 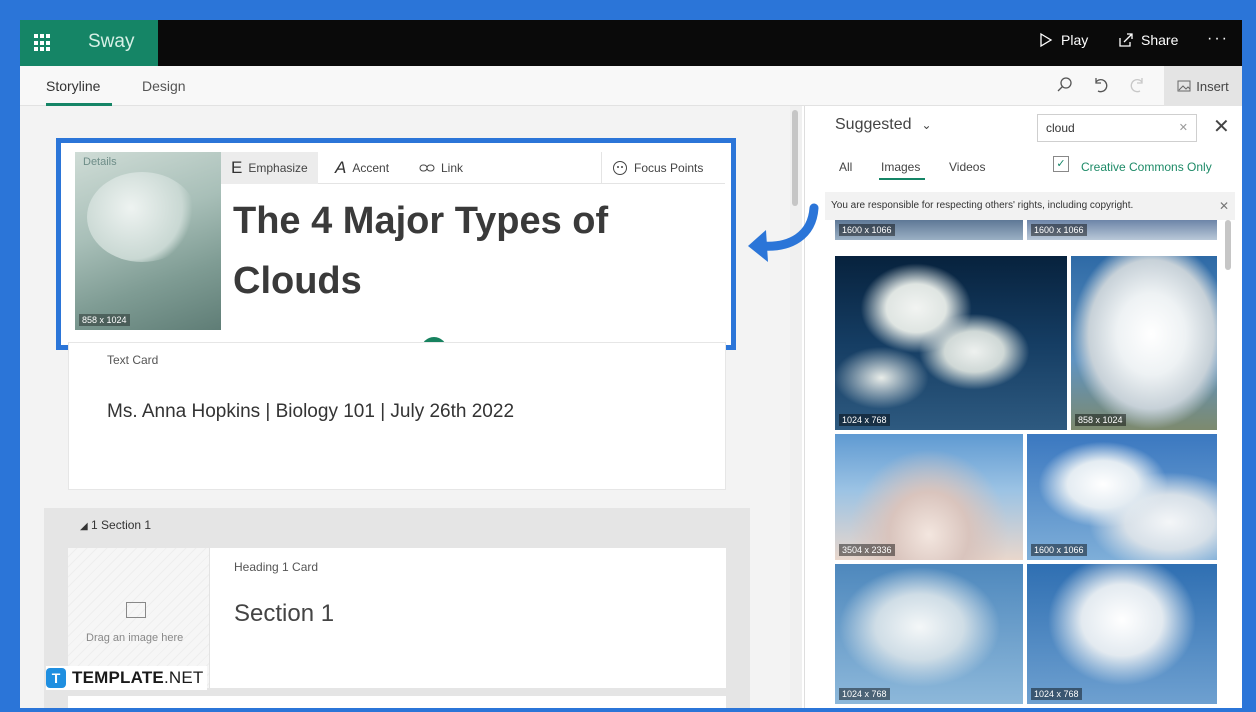 I want to click on insert-label: Insert, so click(x=1212, y=86).